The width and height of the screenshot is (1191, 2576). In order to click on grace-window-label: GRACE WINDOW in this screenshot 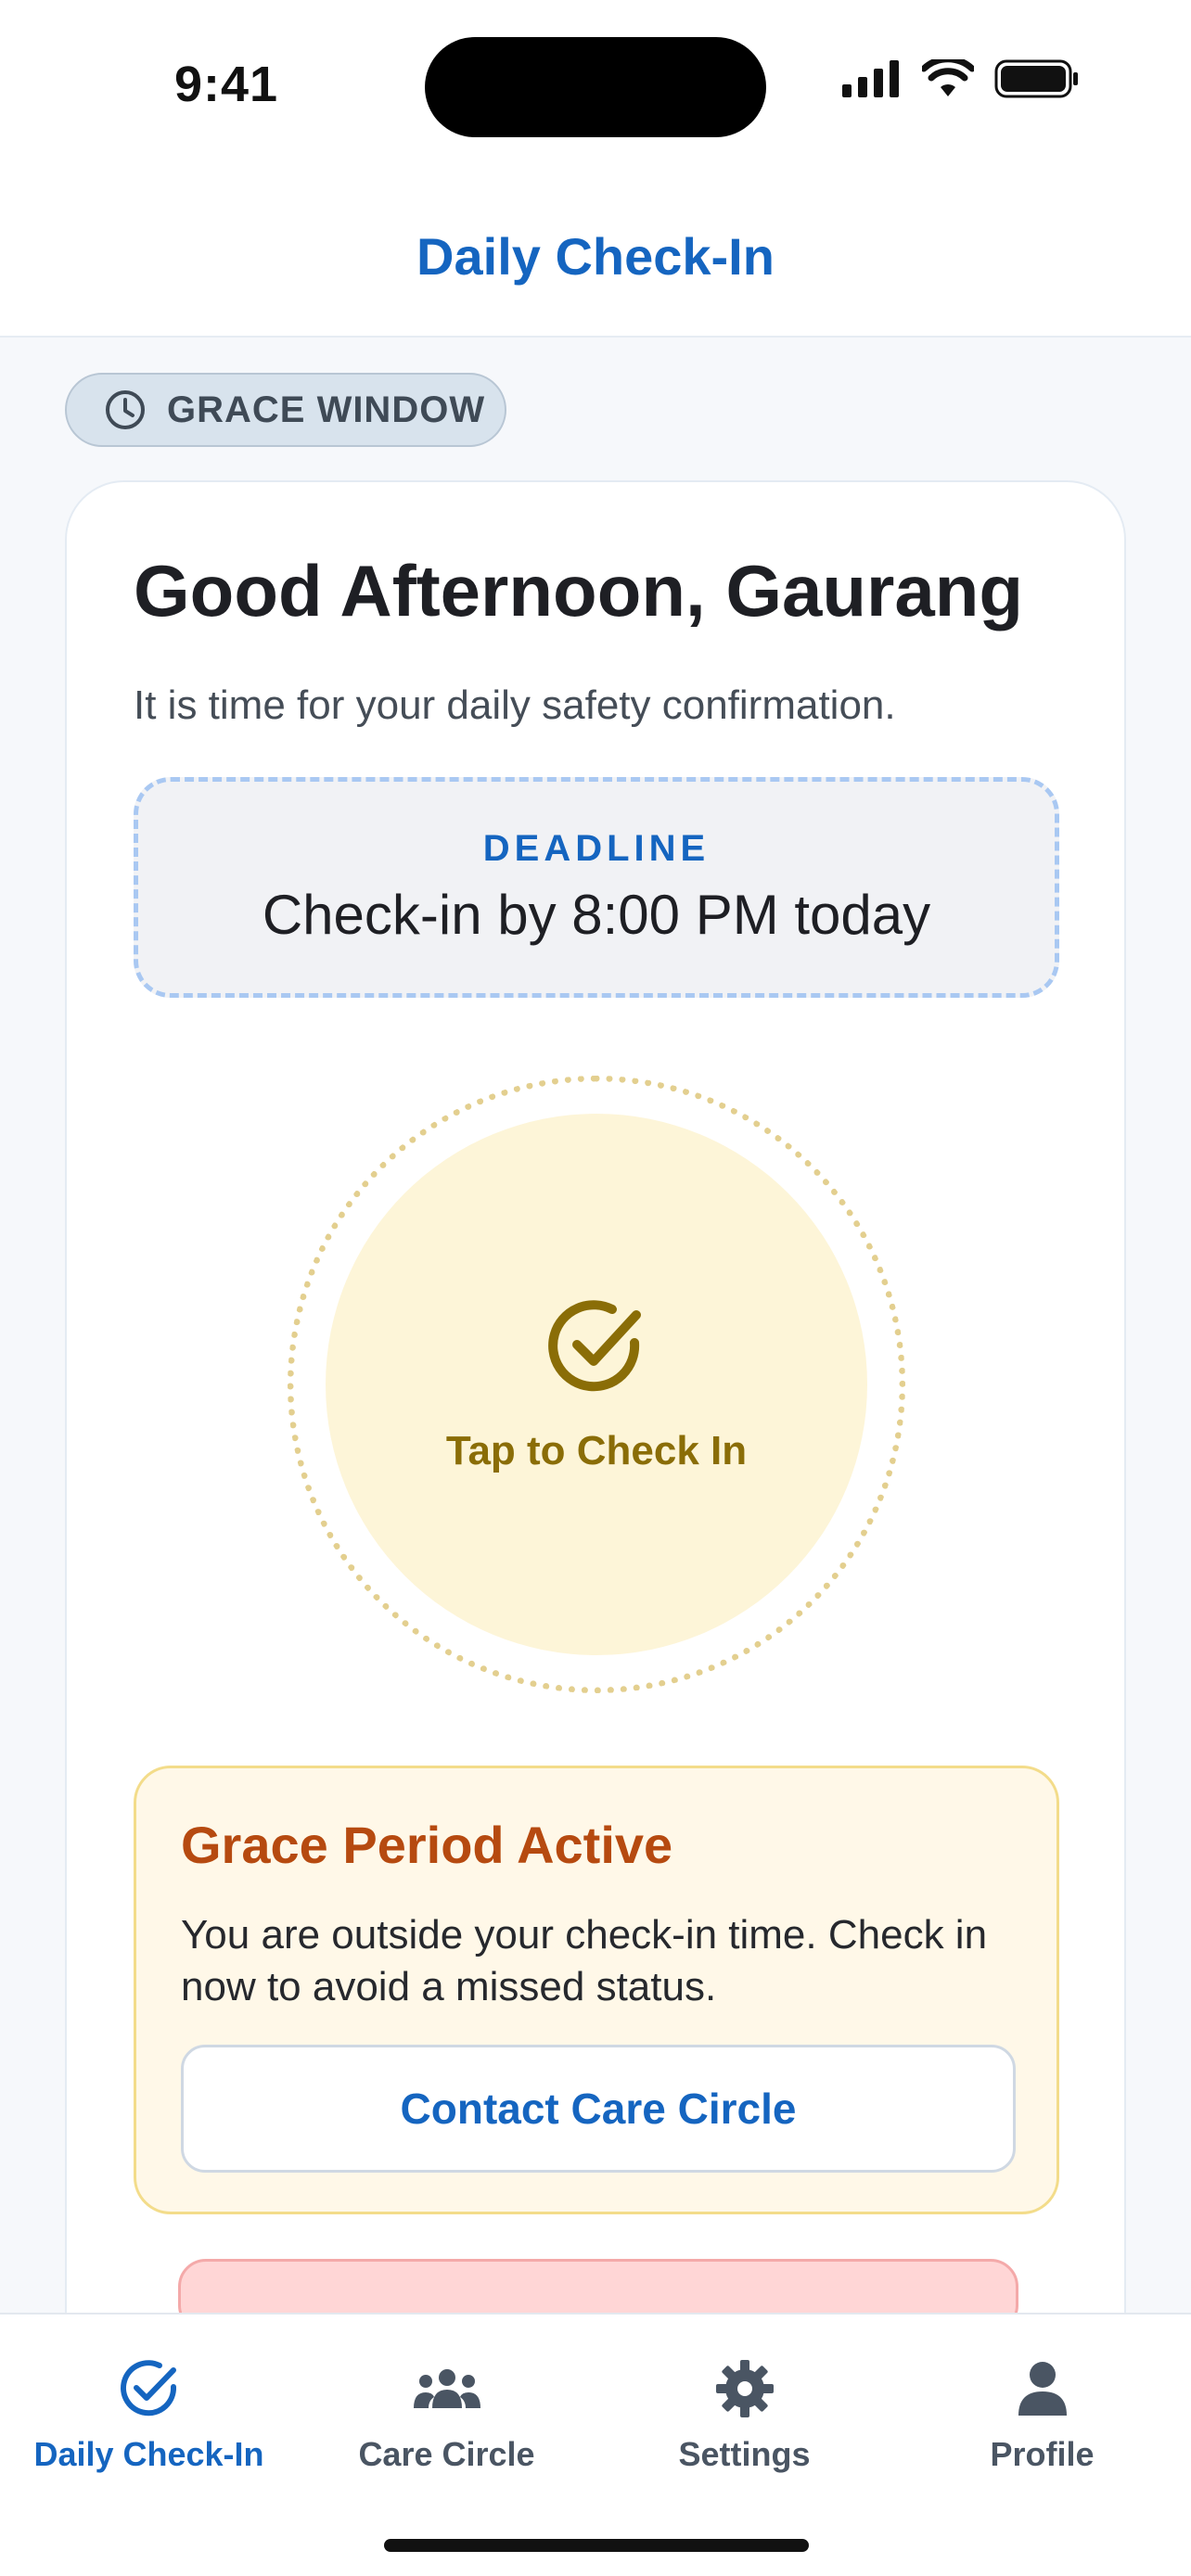, I will do `click(326, 410)`.